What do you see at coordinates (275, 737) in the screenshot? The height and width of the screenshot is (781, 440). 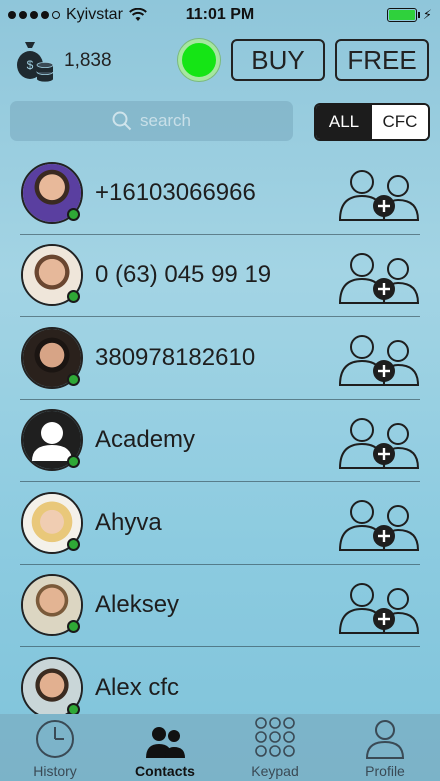 I see `keypad-icon` at bounding box center [275, 737].